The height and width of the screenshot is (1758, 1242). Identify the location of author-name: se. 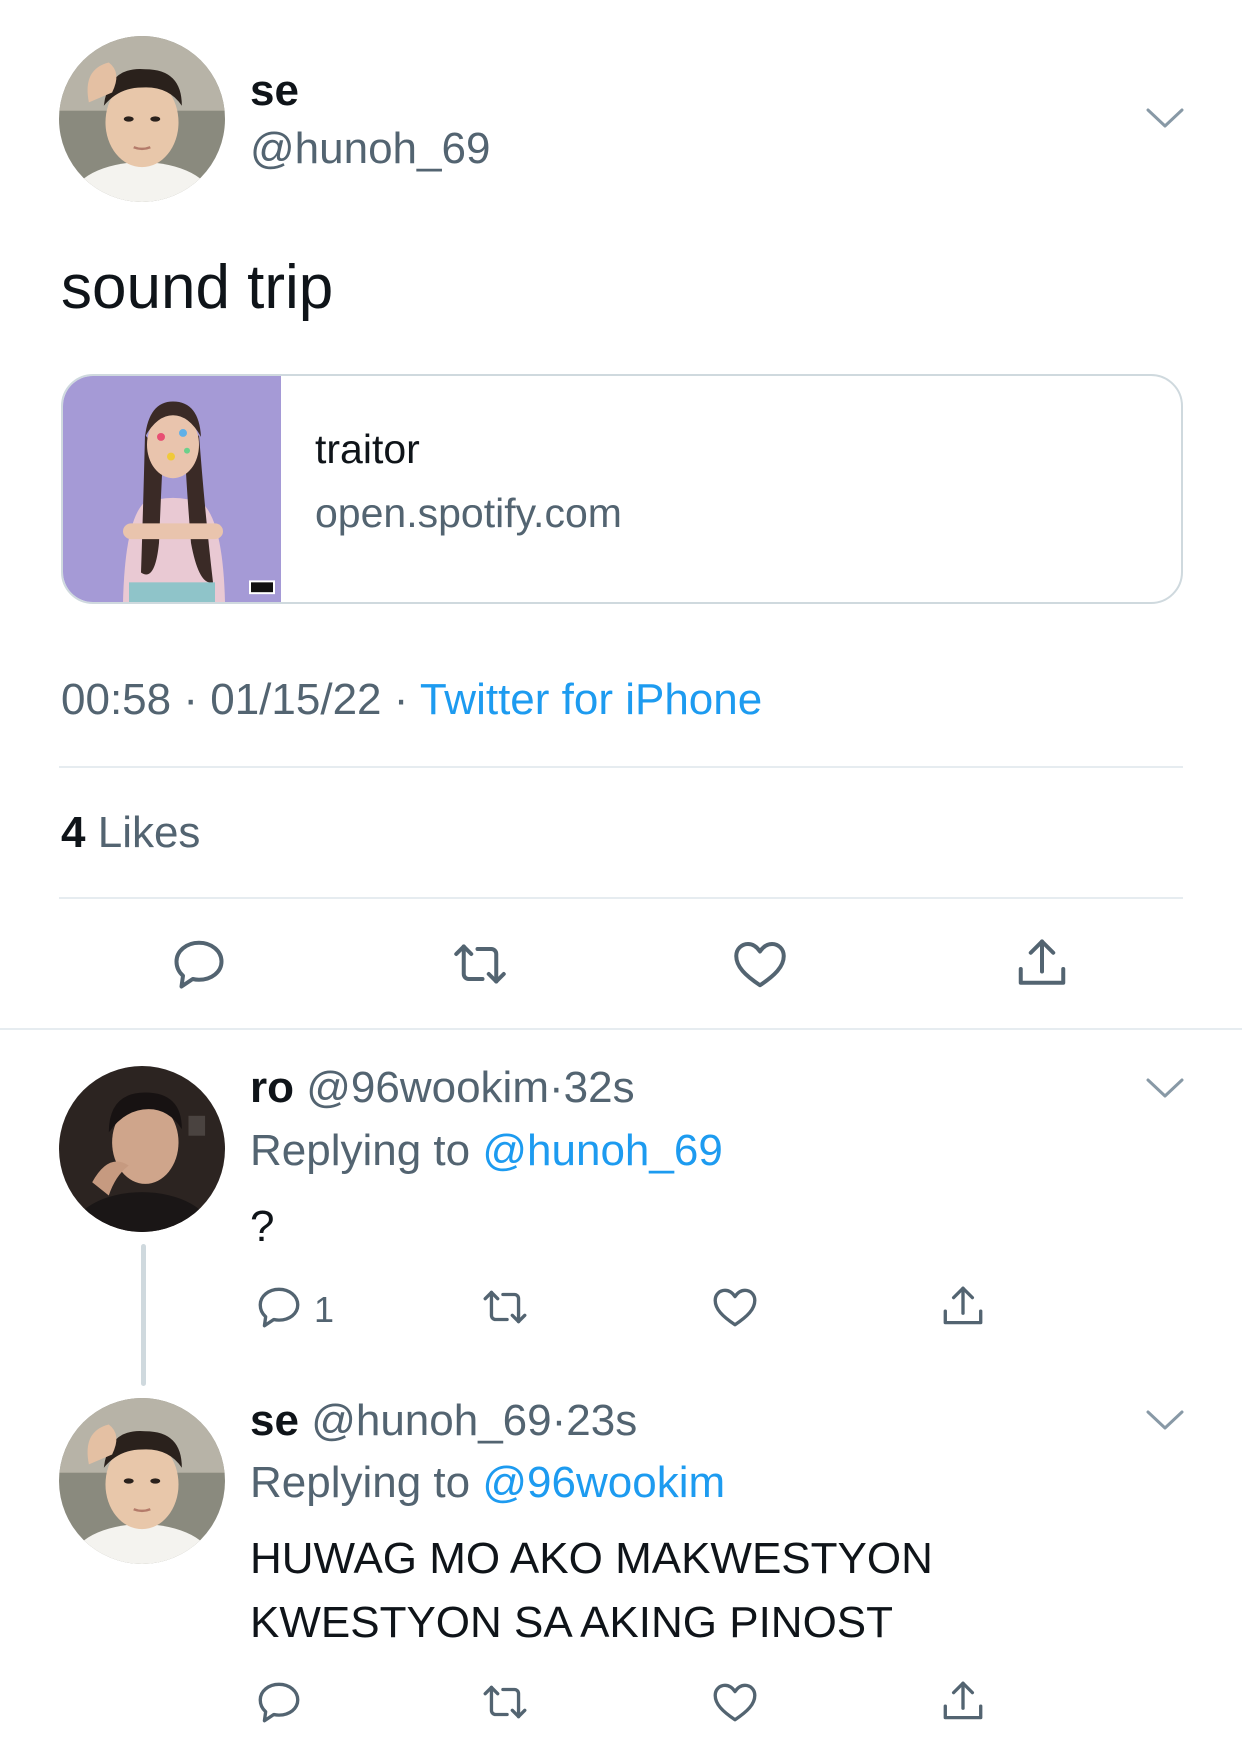
(274, 91).